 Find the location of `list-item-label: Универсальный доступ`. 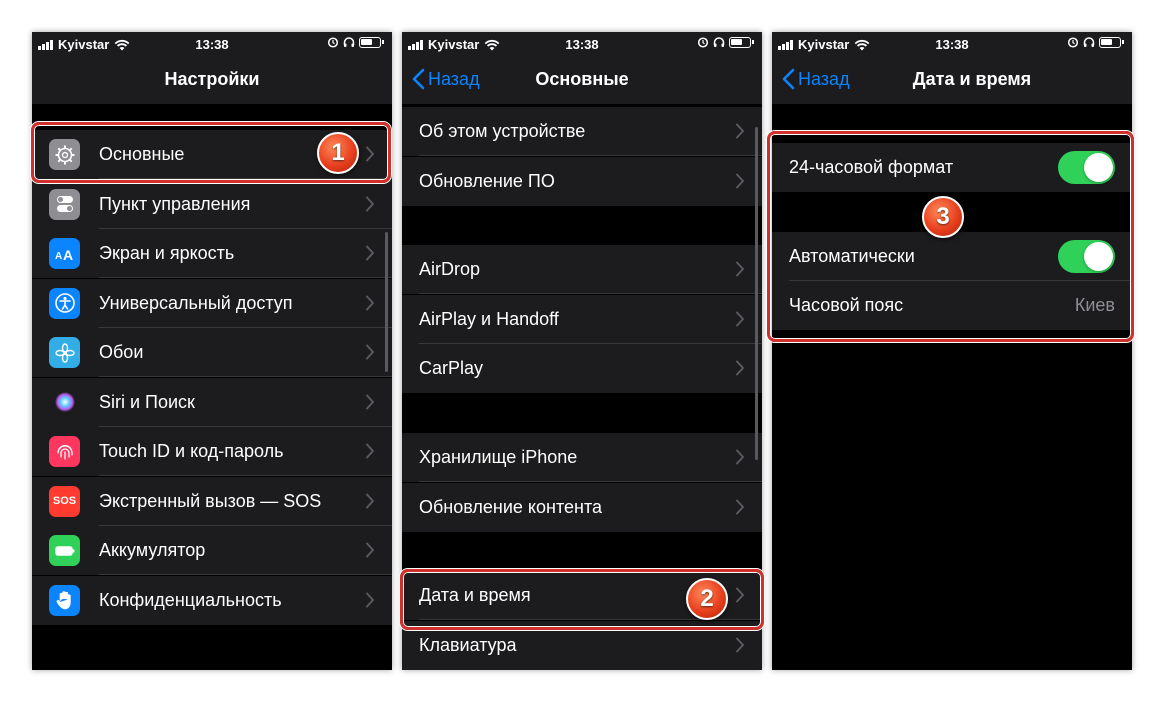

list-item-label: Универсальный доступ is located at coordinates (196, 302).